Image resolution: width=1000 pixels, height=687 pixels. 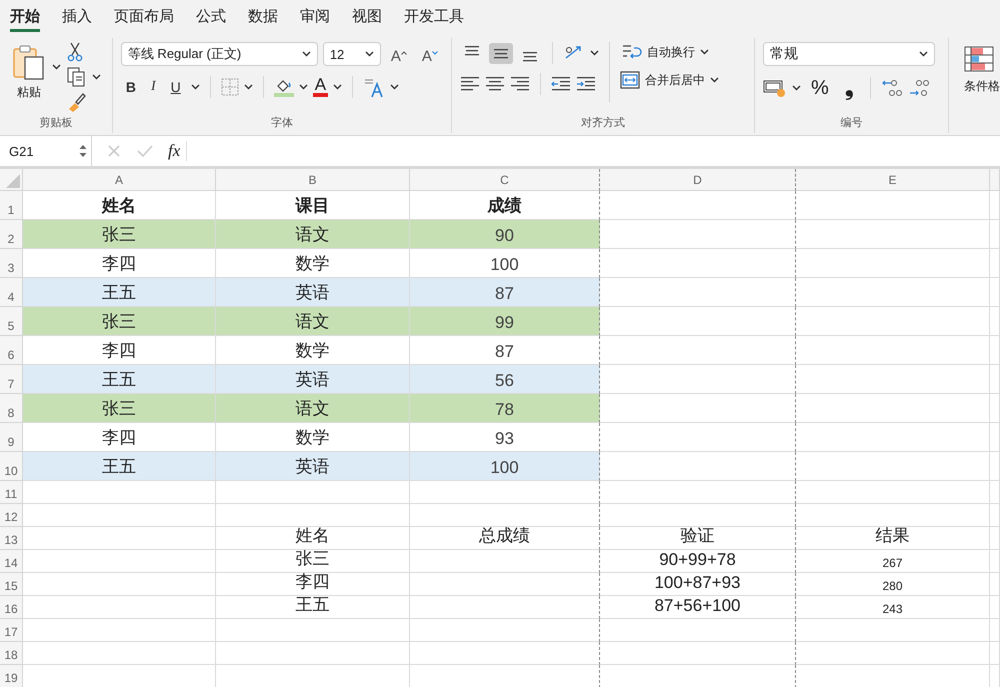 I want to click on row-header: 6, so click(x=11, y=350).